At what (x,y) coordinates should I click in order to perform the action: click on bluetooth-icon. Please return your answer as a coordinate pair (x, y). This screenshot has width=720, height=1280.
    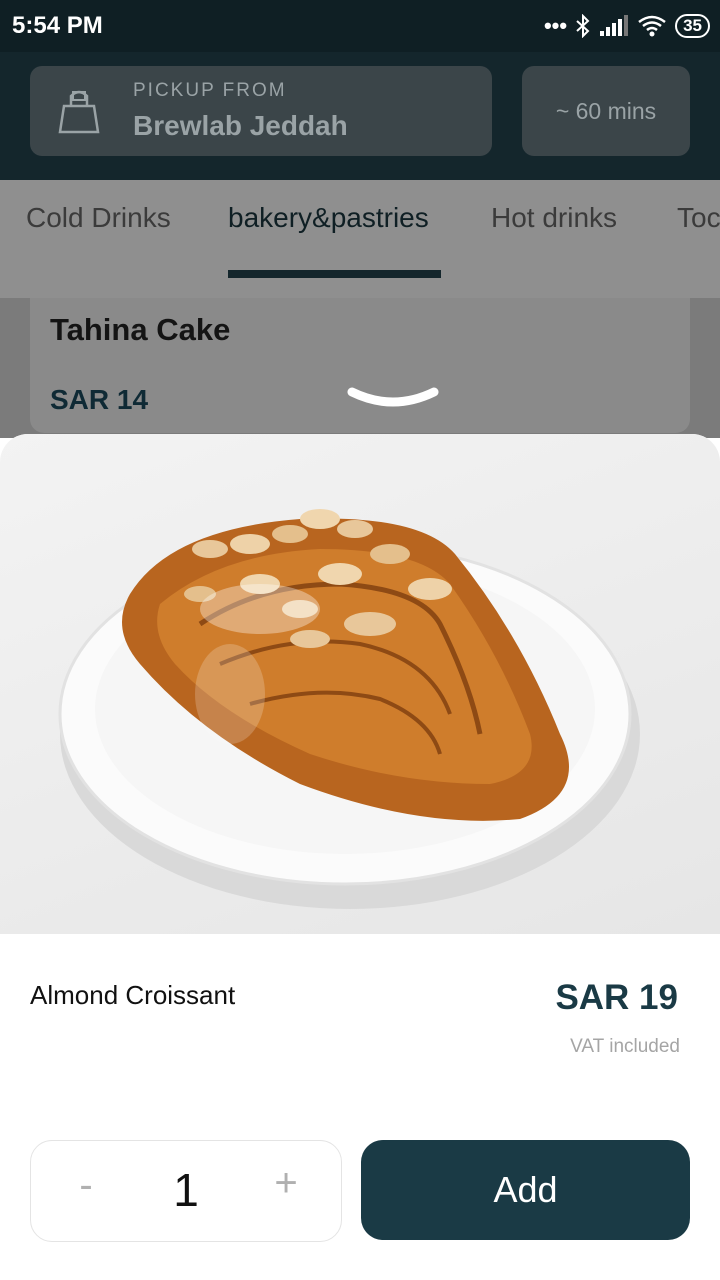
    Looking at the image, I should click on (583, 26).